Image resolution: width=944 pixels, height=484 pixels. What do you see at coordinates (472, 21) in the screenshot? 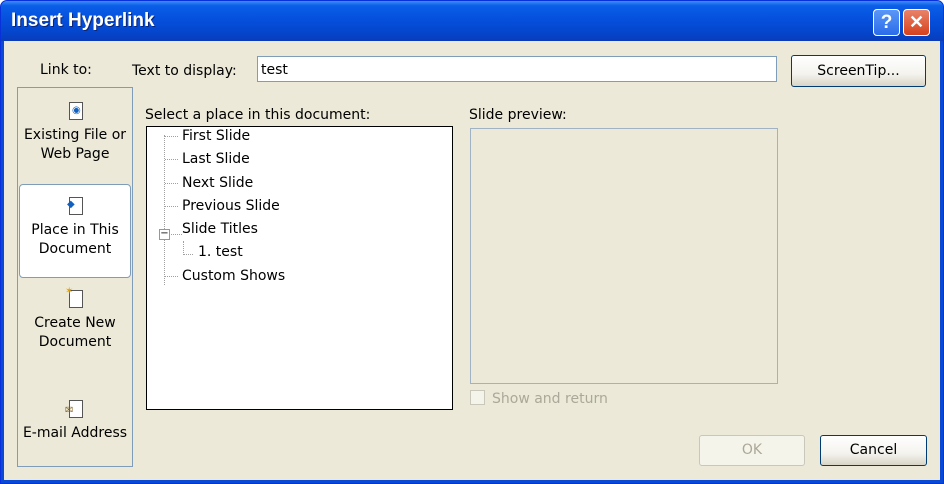
I see `title-bar: Insert Hyperlink ? ✕` at bounding box center [472, 21].